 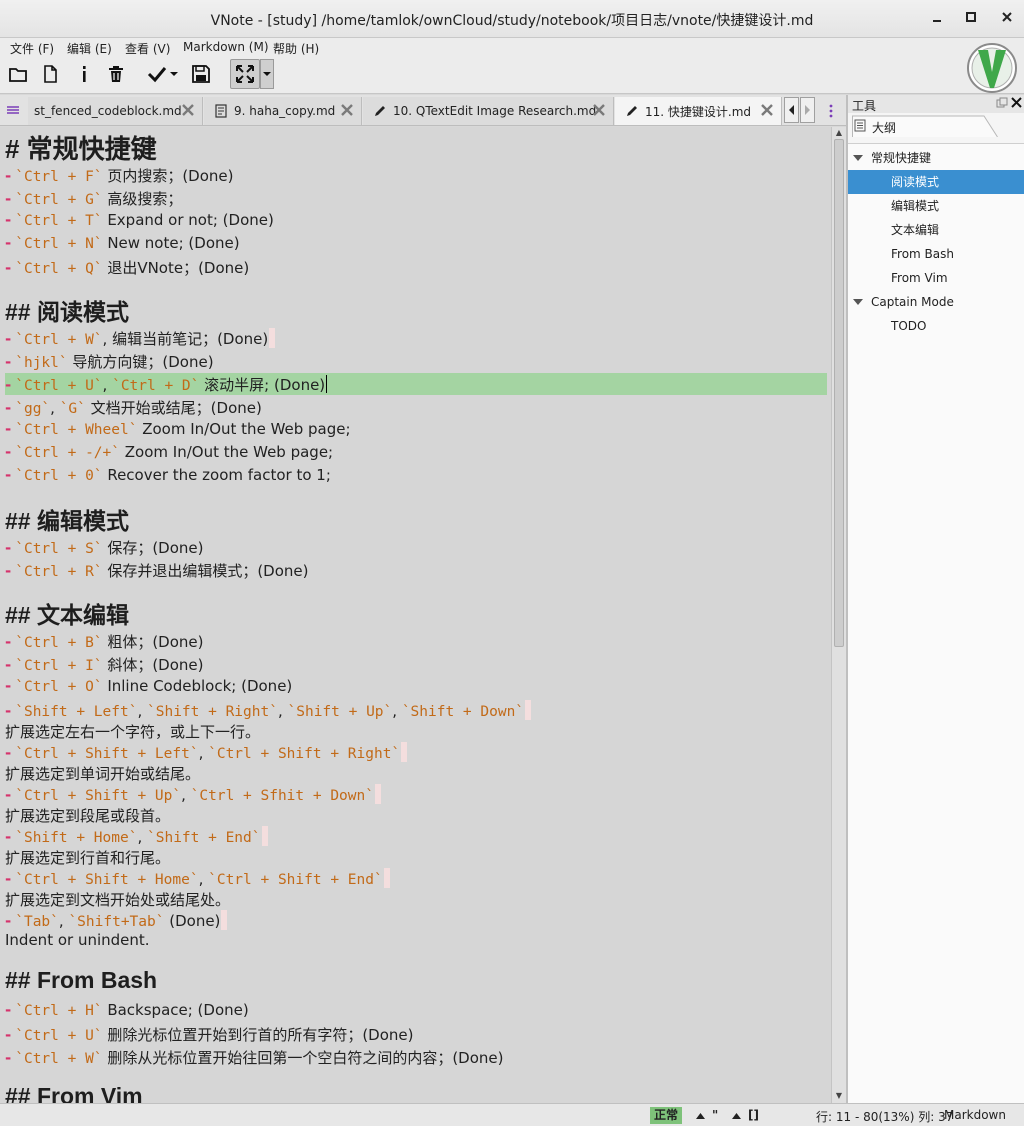 I want to click on new-note-button, so click(x=50, y=74).